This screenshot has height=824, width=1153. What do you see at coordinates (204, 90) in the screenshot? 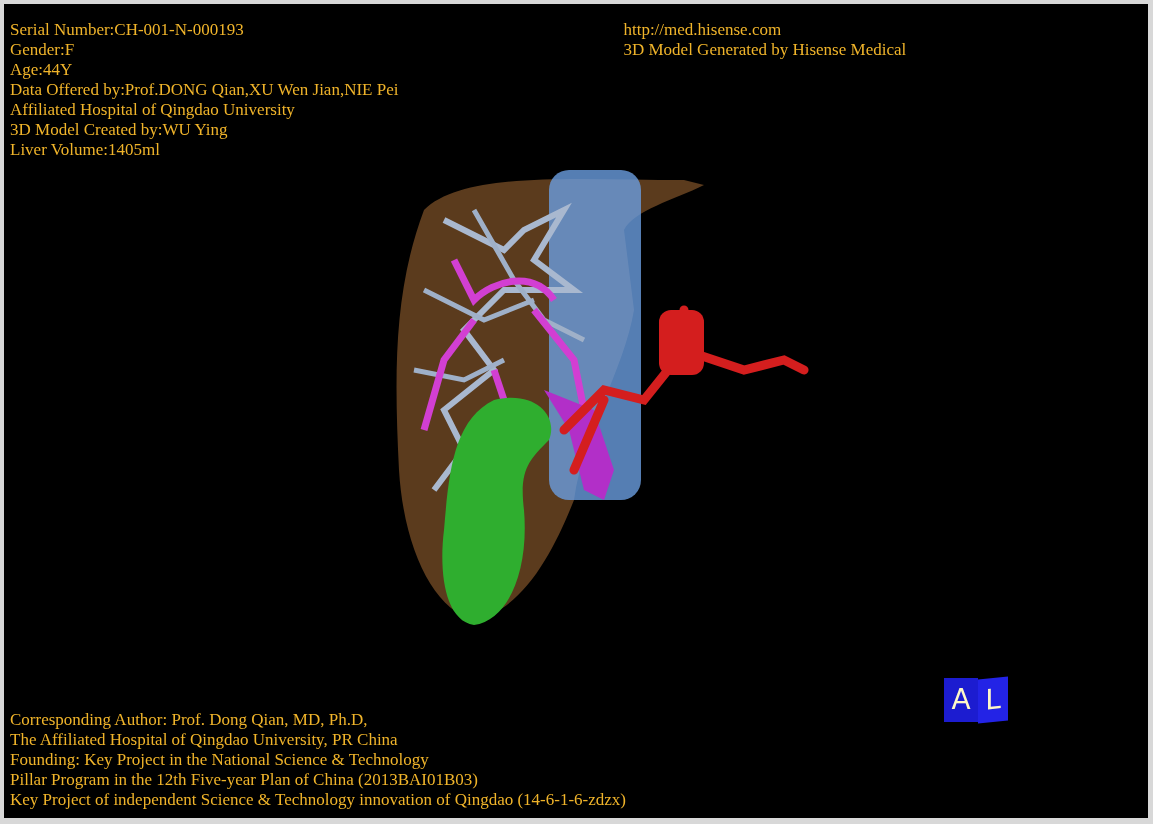
I see `case-info-text: Data Offered by:Prof.DONG Qian,XU Wen Jian,NIE Pei` at bounding box center [204, 90].